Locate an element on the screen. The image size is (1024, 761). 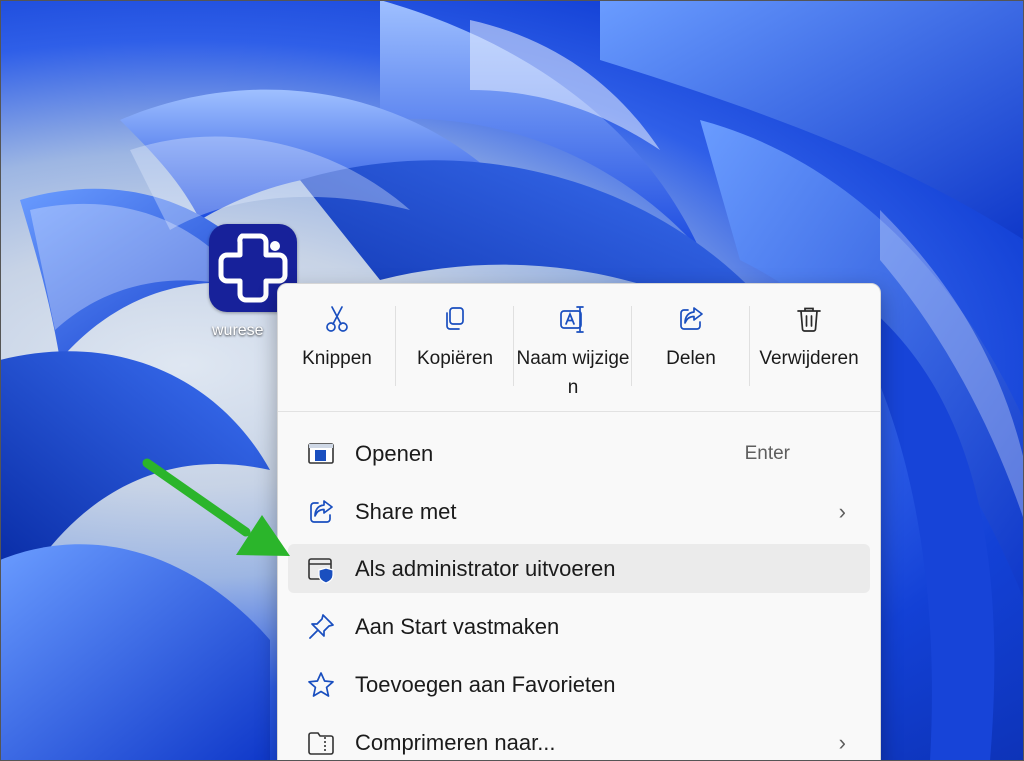
shortcut-hint: Enter is located at coordinates (767, 453).